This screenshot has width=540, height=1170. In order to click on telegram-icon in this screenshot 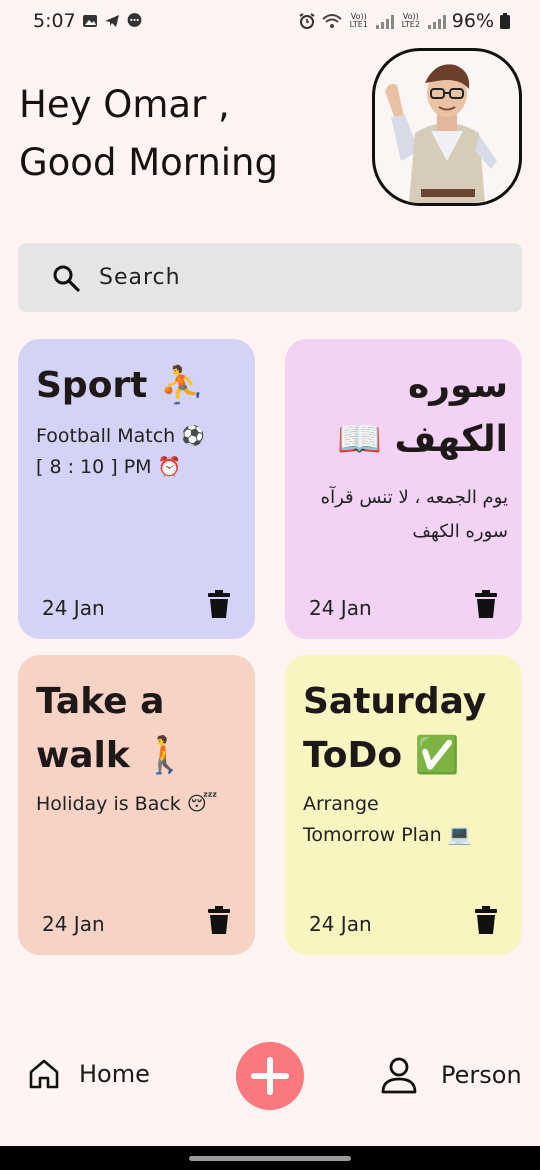, I will do `click(112, 20)`.